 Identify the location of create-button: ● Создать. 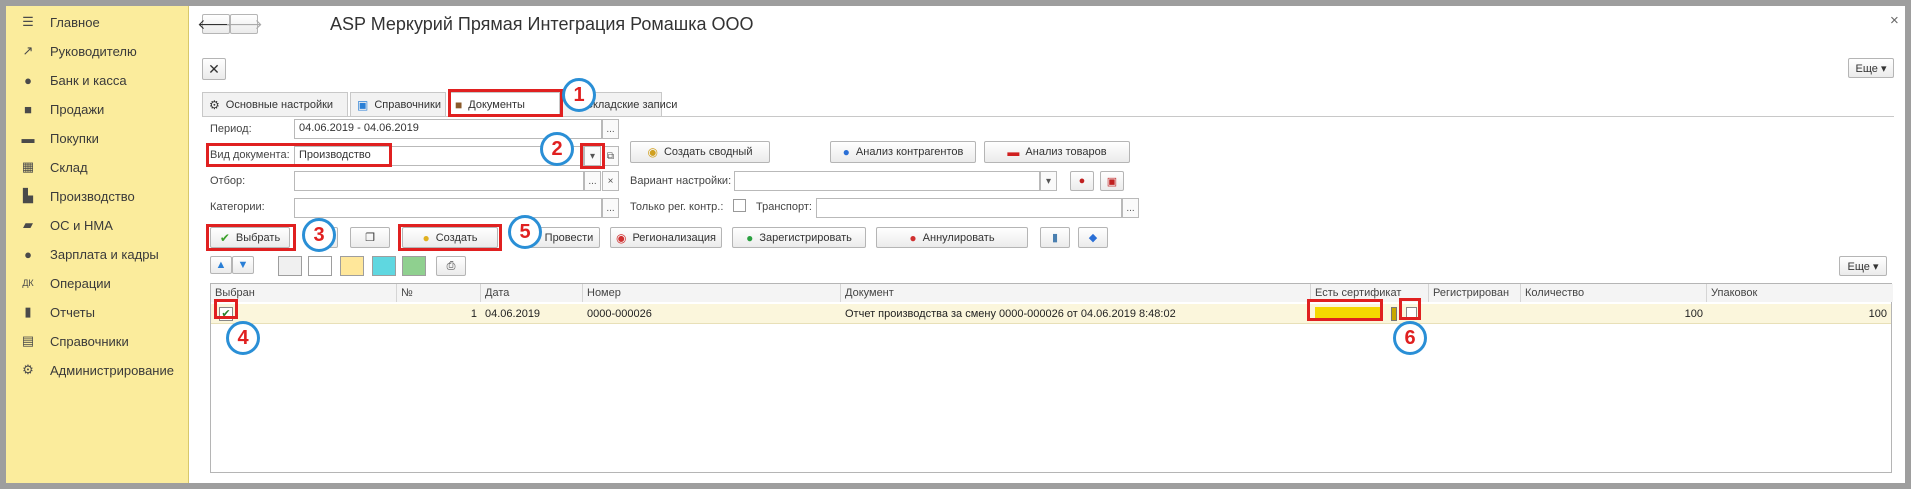
(450, 237).